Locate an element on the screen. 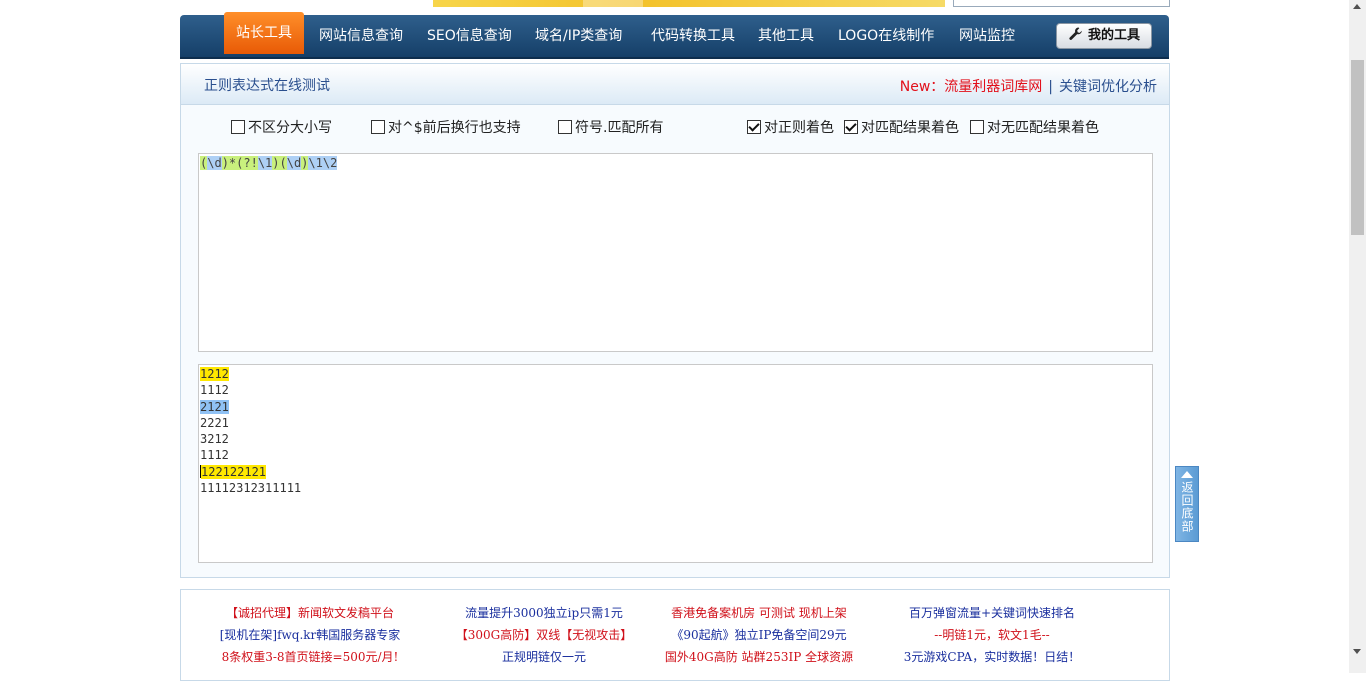 The width and height of the screenshot is (1366, 681). nav-item-other-tools: 其他工具 is located at coordinates (786, 36).